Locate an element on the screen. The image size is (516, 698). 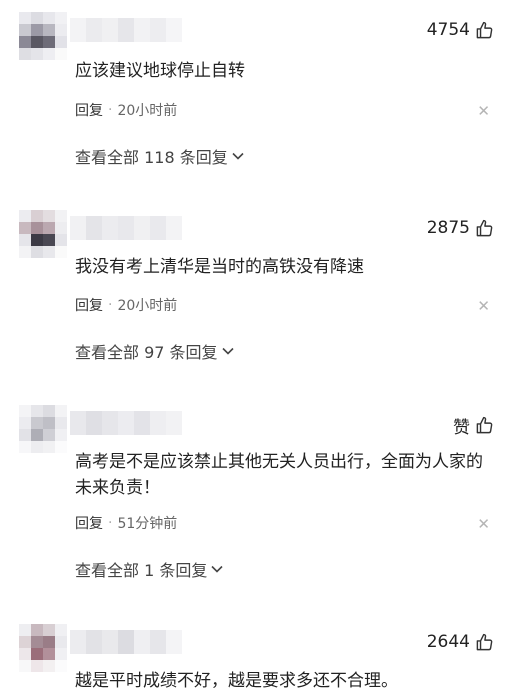
like-button: 赞 is located at coordinates (473, 425).